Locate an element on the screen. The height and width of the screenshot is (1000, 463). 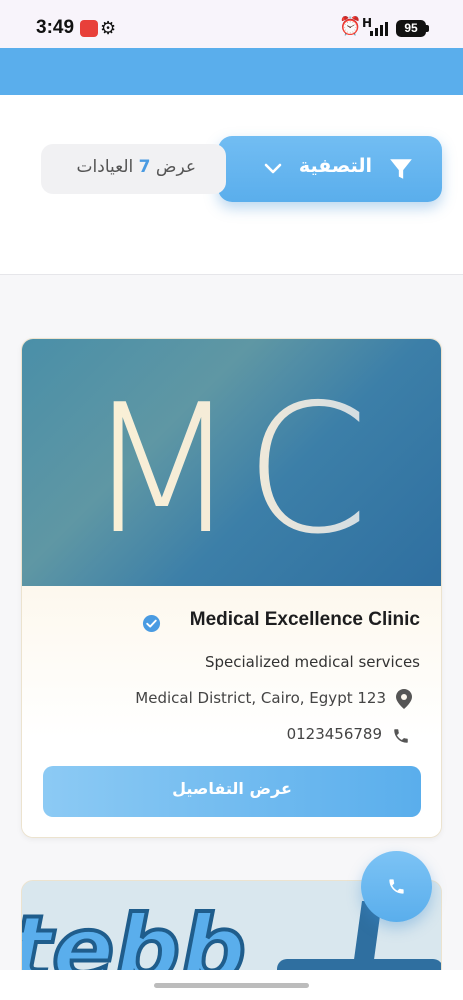
filter-button: التصفية is located at coordinates (330, 169).